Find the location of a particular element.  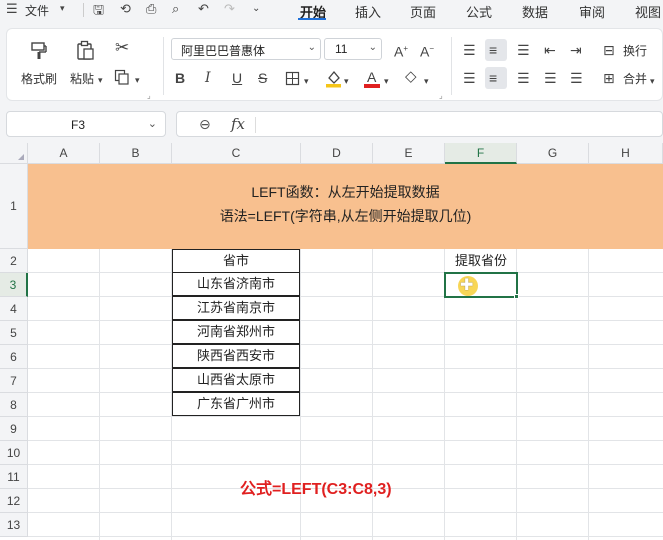

fill-color-icon is located at coordinates (333, 78).